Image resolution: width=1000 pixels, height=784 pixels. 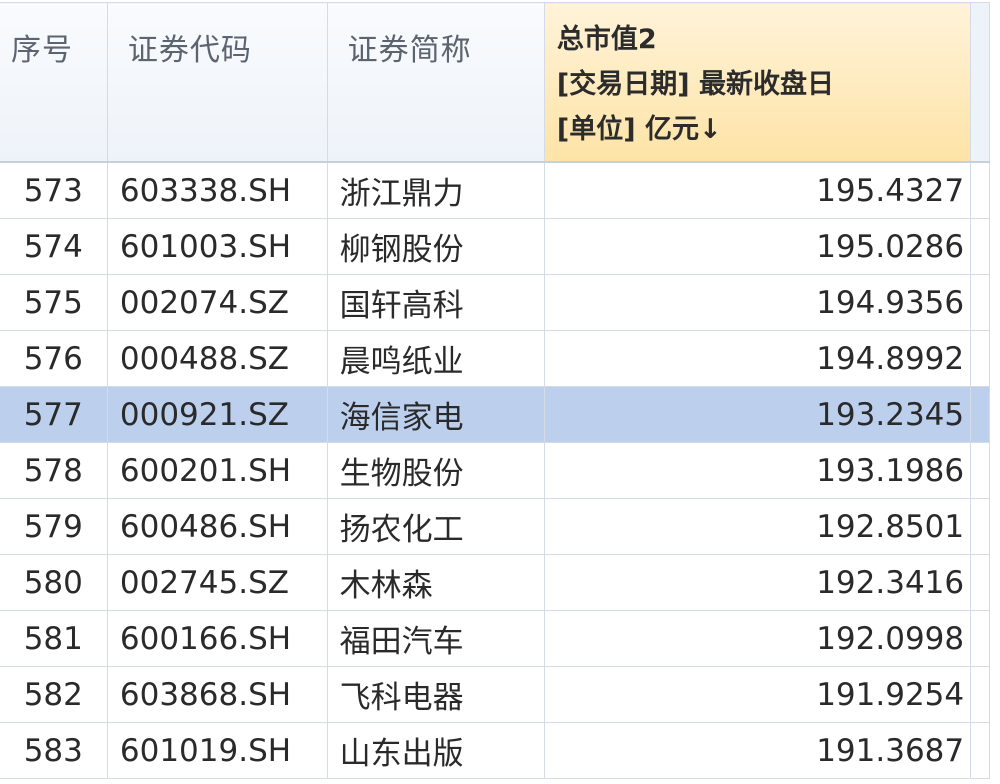 I want to click on cell-market-value: 195.0286, so click(x=757, y=246).